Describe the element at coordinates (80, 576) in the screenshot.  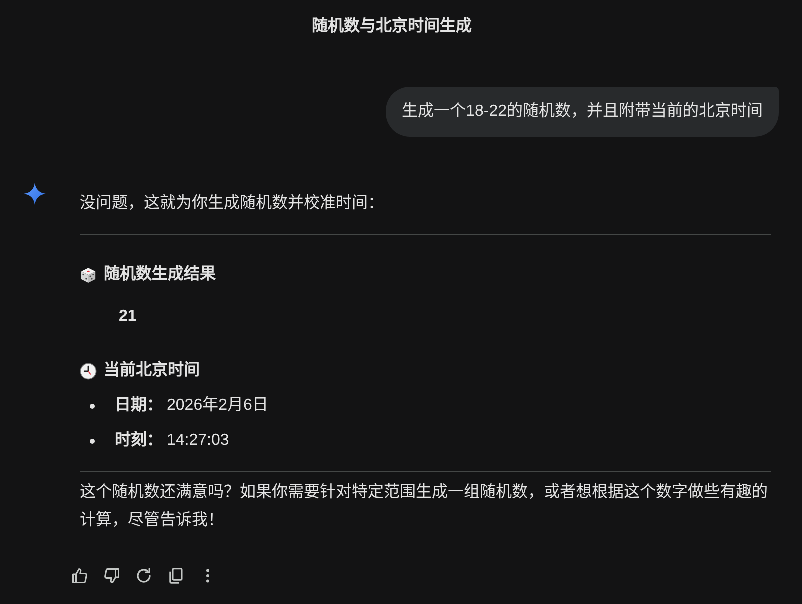
I see `thumbs-up-icon` at that location.